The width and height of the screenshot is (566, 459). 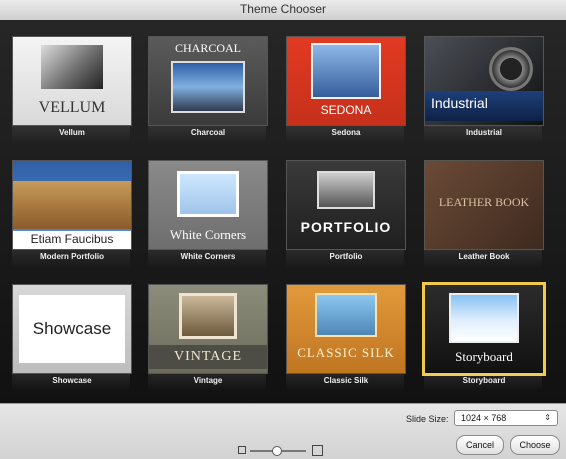 What do you see at coordinates (484, 380) in the screenshot?
I see `theme-label-storyboard: Storyboard` at bounding box center [484, 380].